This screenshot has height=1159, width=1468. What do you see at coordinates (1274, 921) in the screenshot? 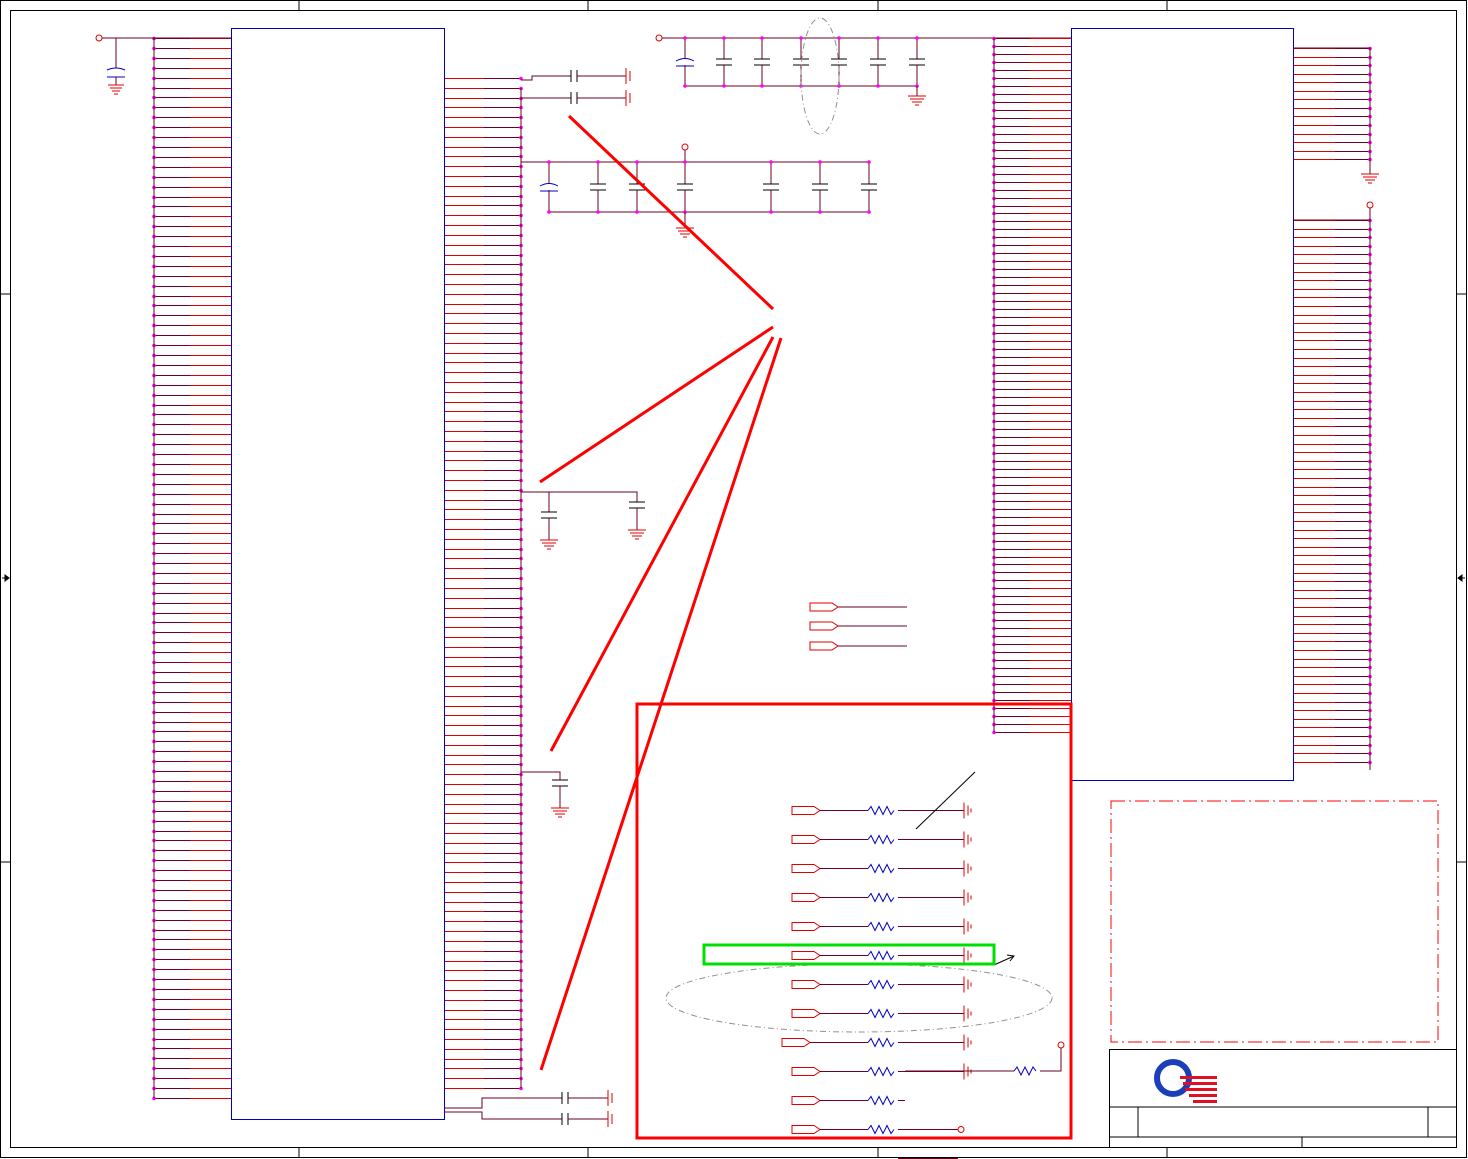
I see `notes-box` at bounding box center [1274, 921].